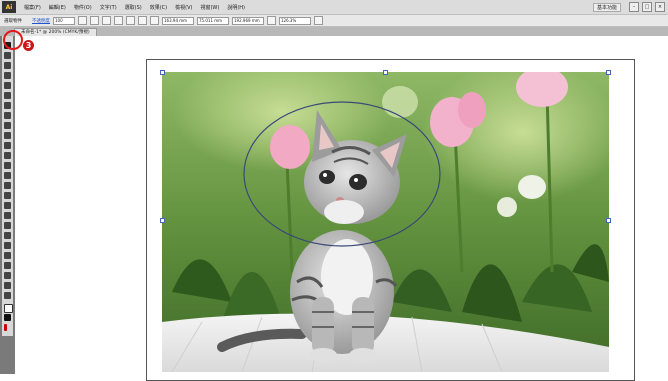  What do you see at coordinates (7, 245) in the screenshot?
I see `symbol-sprayer-tool-icon` at bounding box center [7, 245].